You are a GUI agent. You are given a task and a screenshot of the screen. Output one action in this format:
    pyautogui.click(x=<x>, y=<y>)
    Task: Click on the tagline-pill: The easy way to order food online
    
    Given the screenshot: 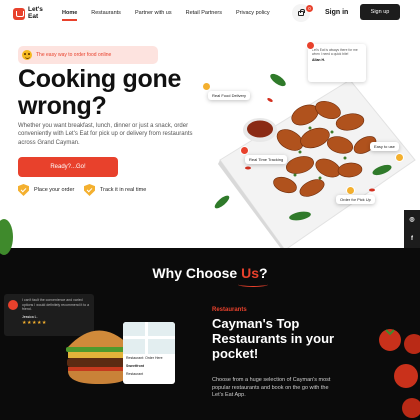 What is the action you would take?
    pyautogui.click(x=88, y=55)
    